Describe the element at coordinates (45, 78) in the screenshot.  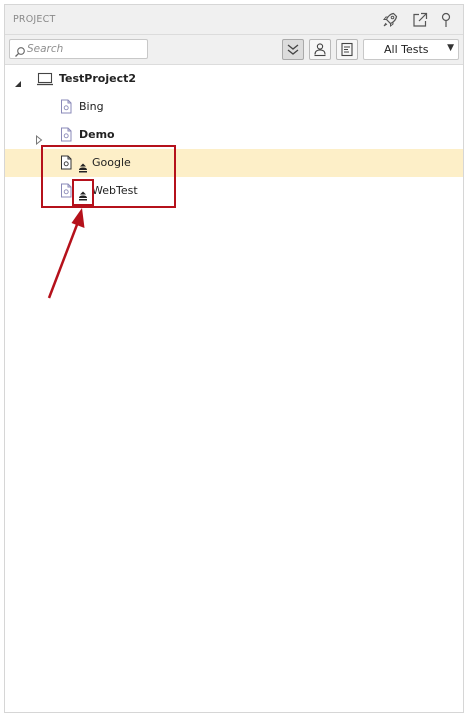
I see `project-icon` at that location.